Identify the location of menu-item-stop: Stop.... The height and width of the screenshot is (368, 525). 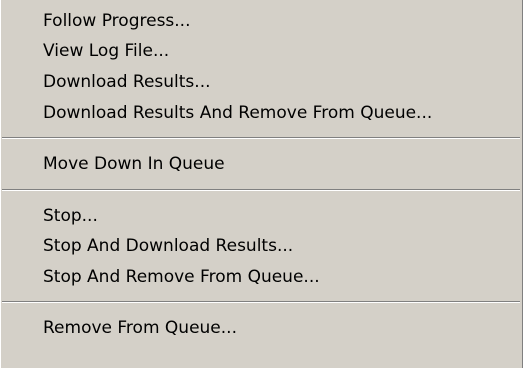
(261, 216).